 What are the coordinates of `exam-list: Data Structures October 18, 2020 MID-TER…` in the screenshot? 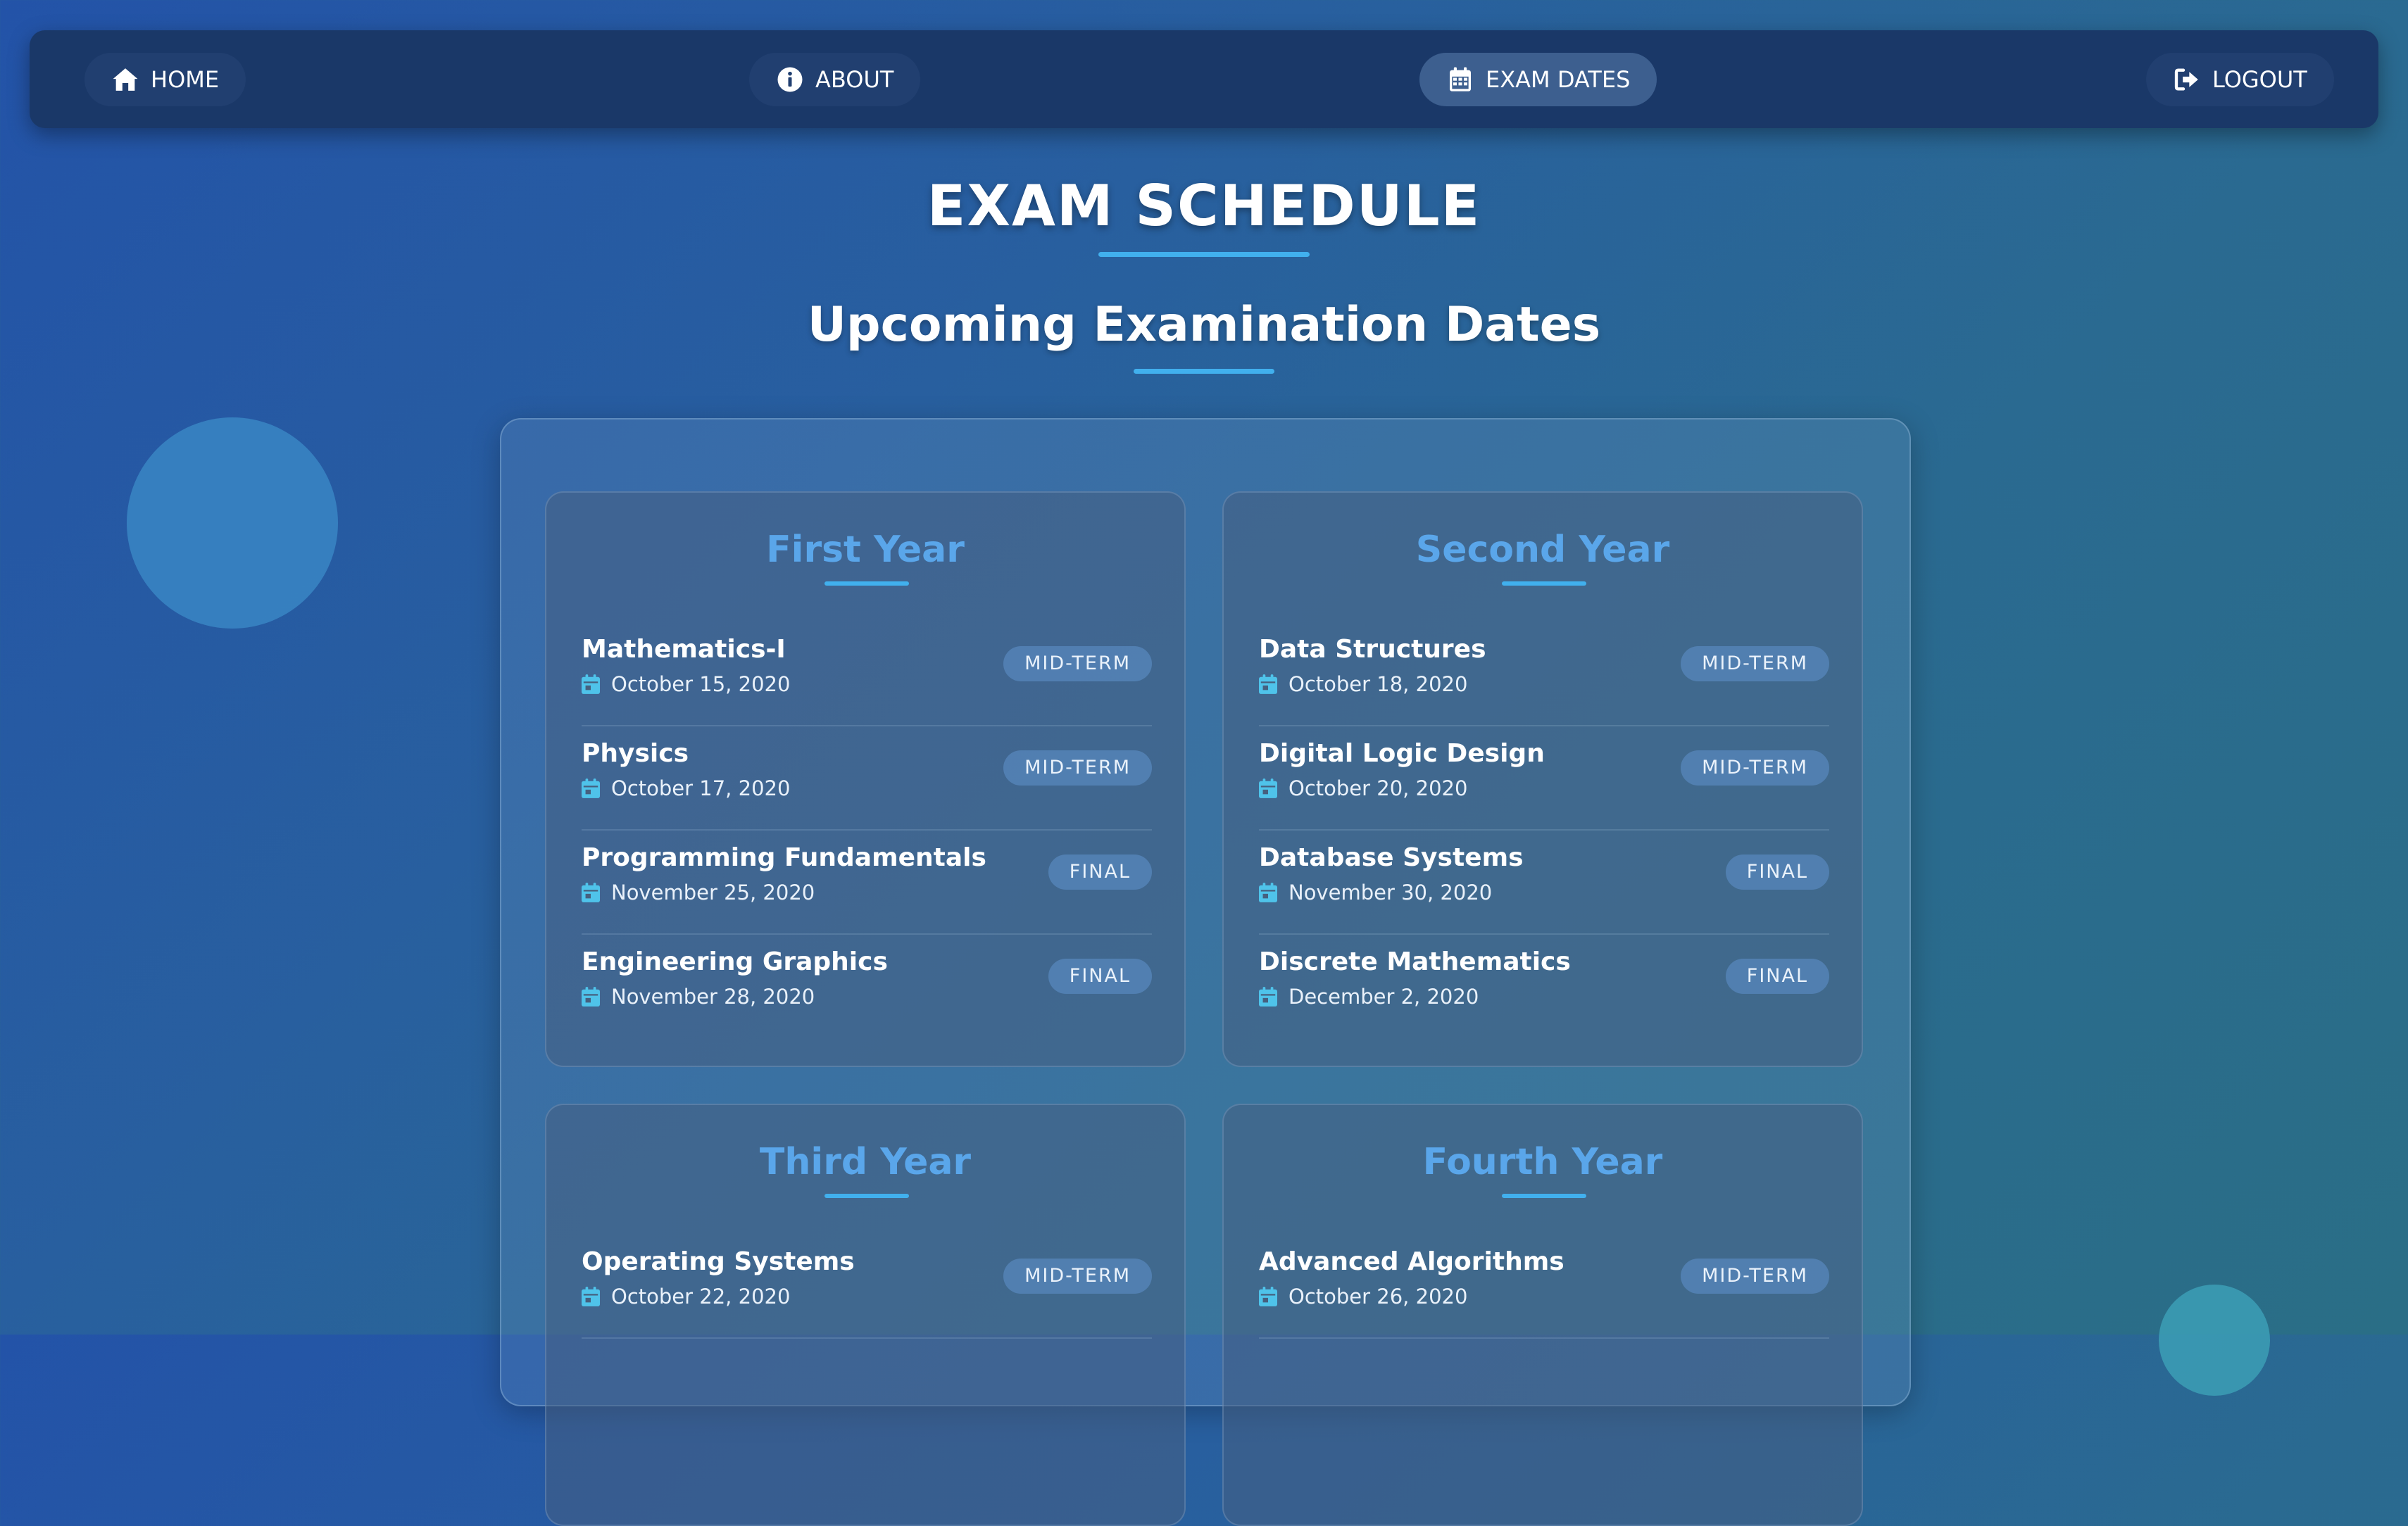 It's located at (1544, 830).